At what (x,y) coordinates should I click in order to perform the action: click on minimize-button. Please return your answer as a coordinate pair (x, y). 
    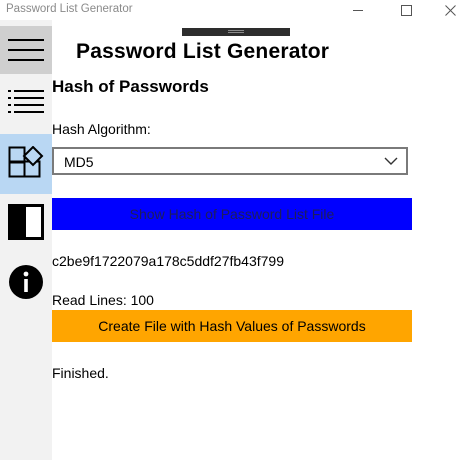
    Looking at the image, I should click on (358, 10).